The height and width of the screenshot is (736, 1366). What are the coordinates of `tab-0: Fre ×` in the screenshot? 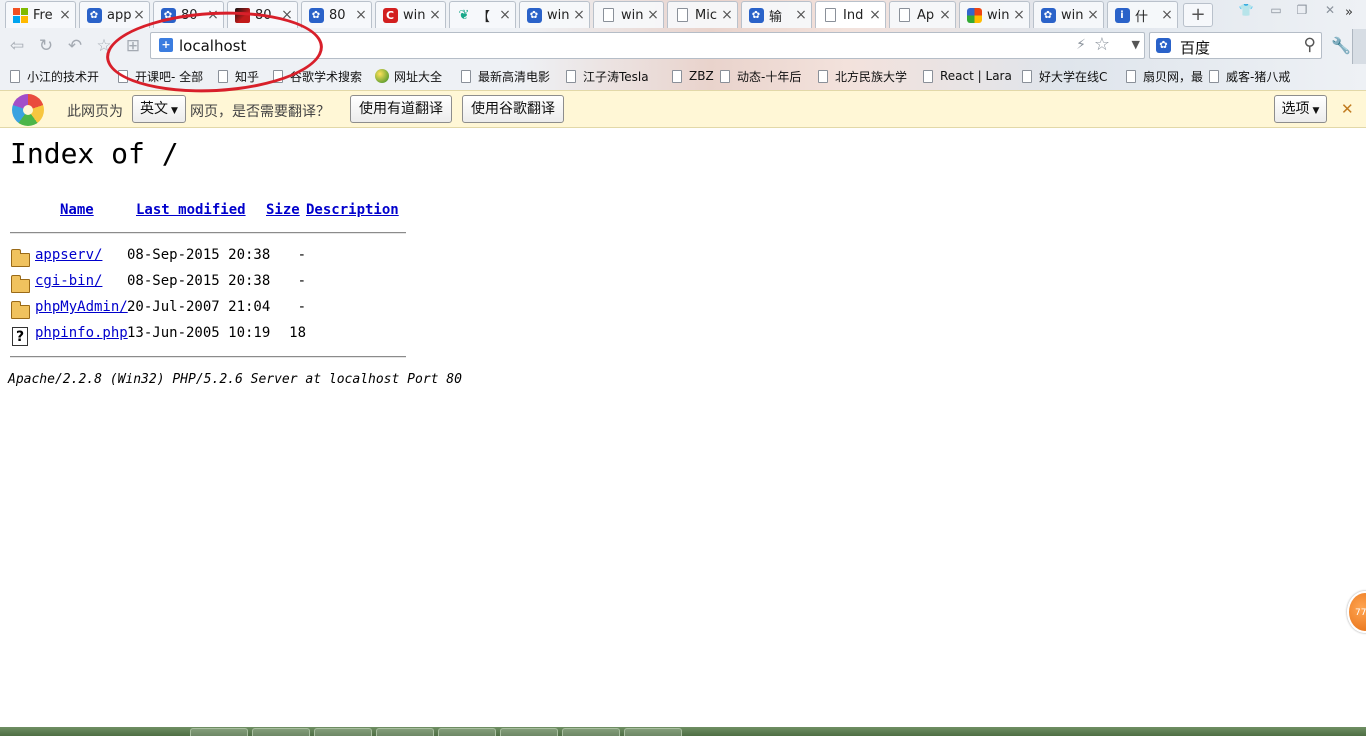 It's located at (40, 14).